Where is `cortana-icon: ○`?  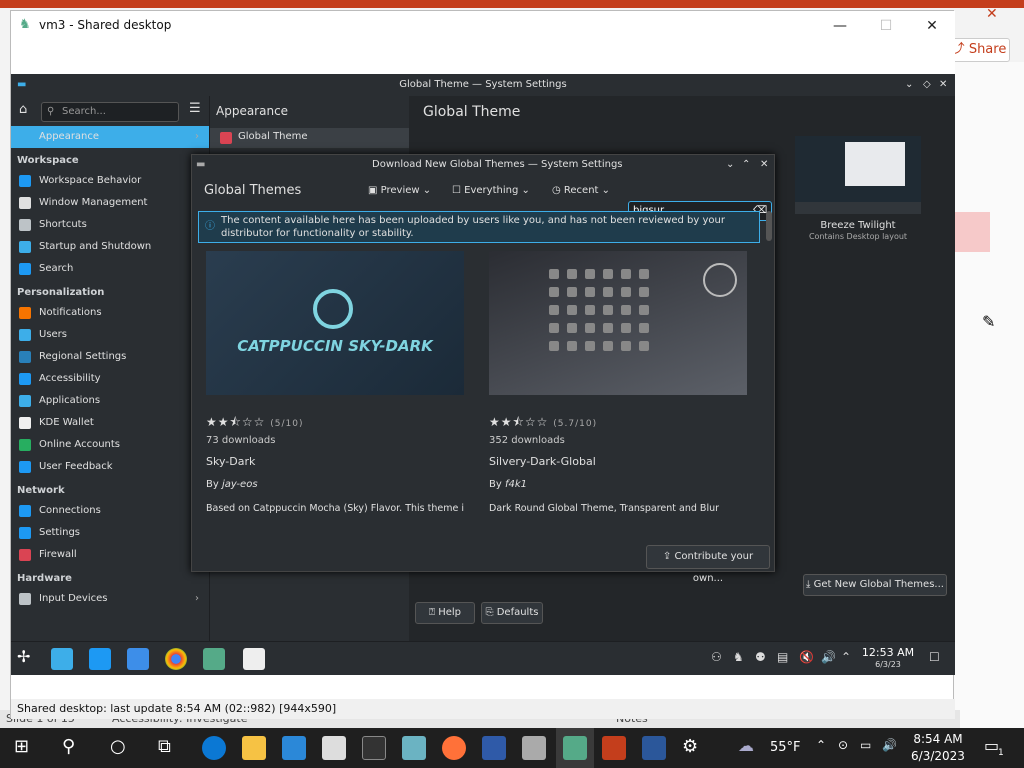 cortana-icon: ○ is located at coordinates (118, 746).